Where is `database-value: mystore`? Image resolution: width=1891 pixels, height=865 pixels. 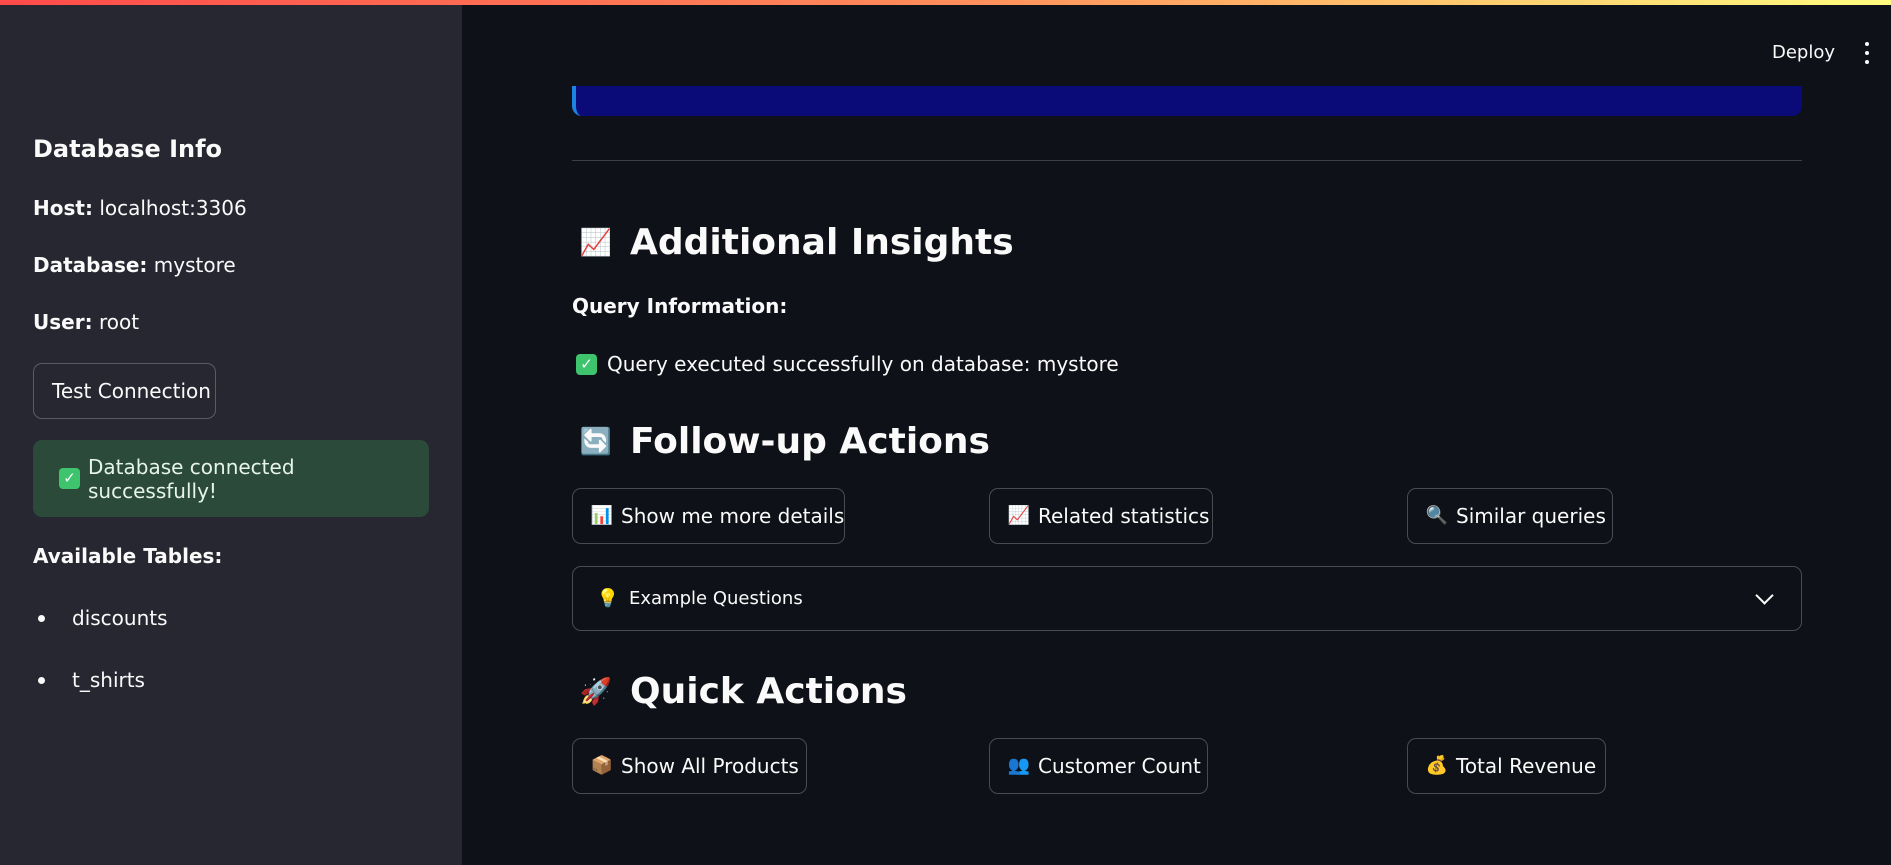 database-value: mystore is located at coordinates (194, 265).